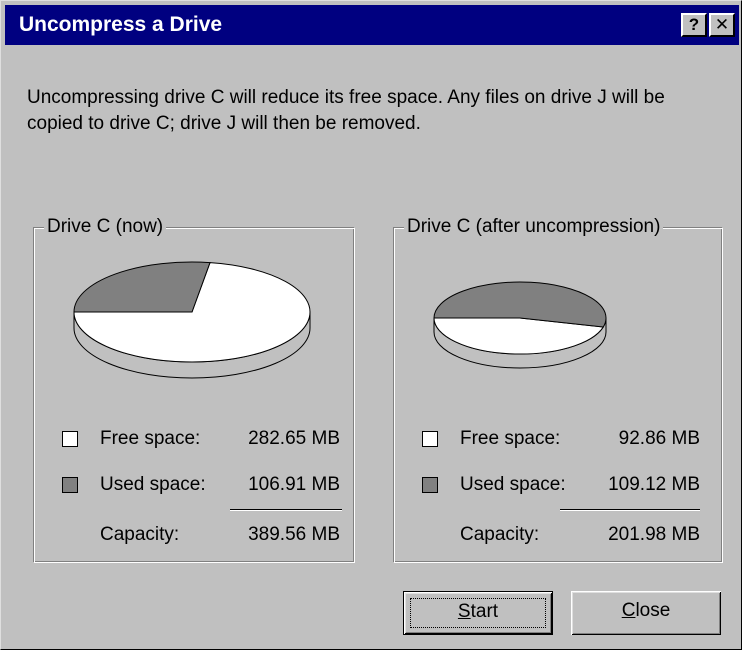  I want to click on capacity-value: 201.98 MB, so click(654, 534).